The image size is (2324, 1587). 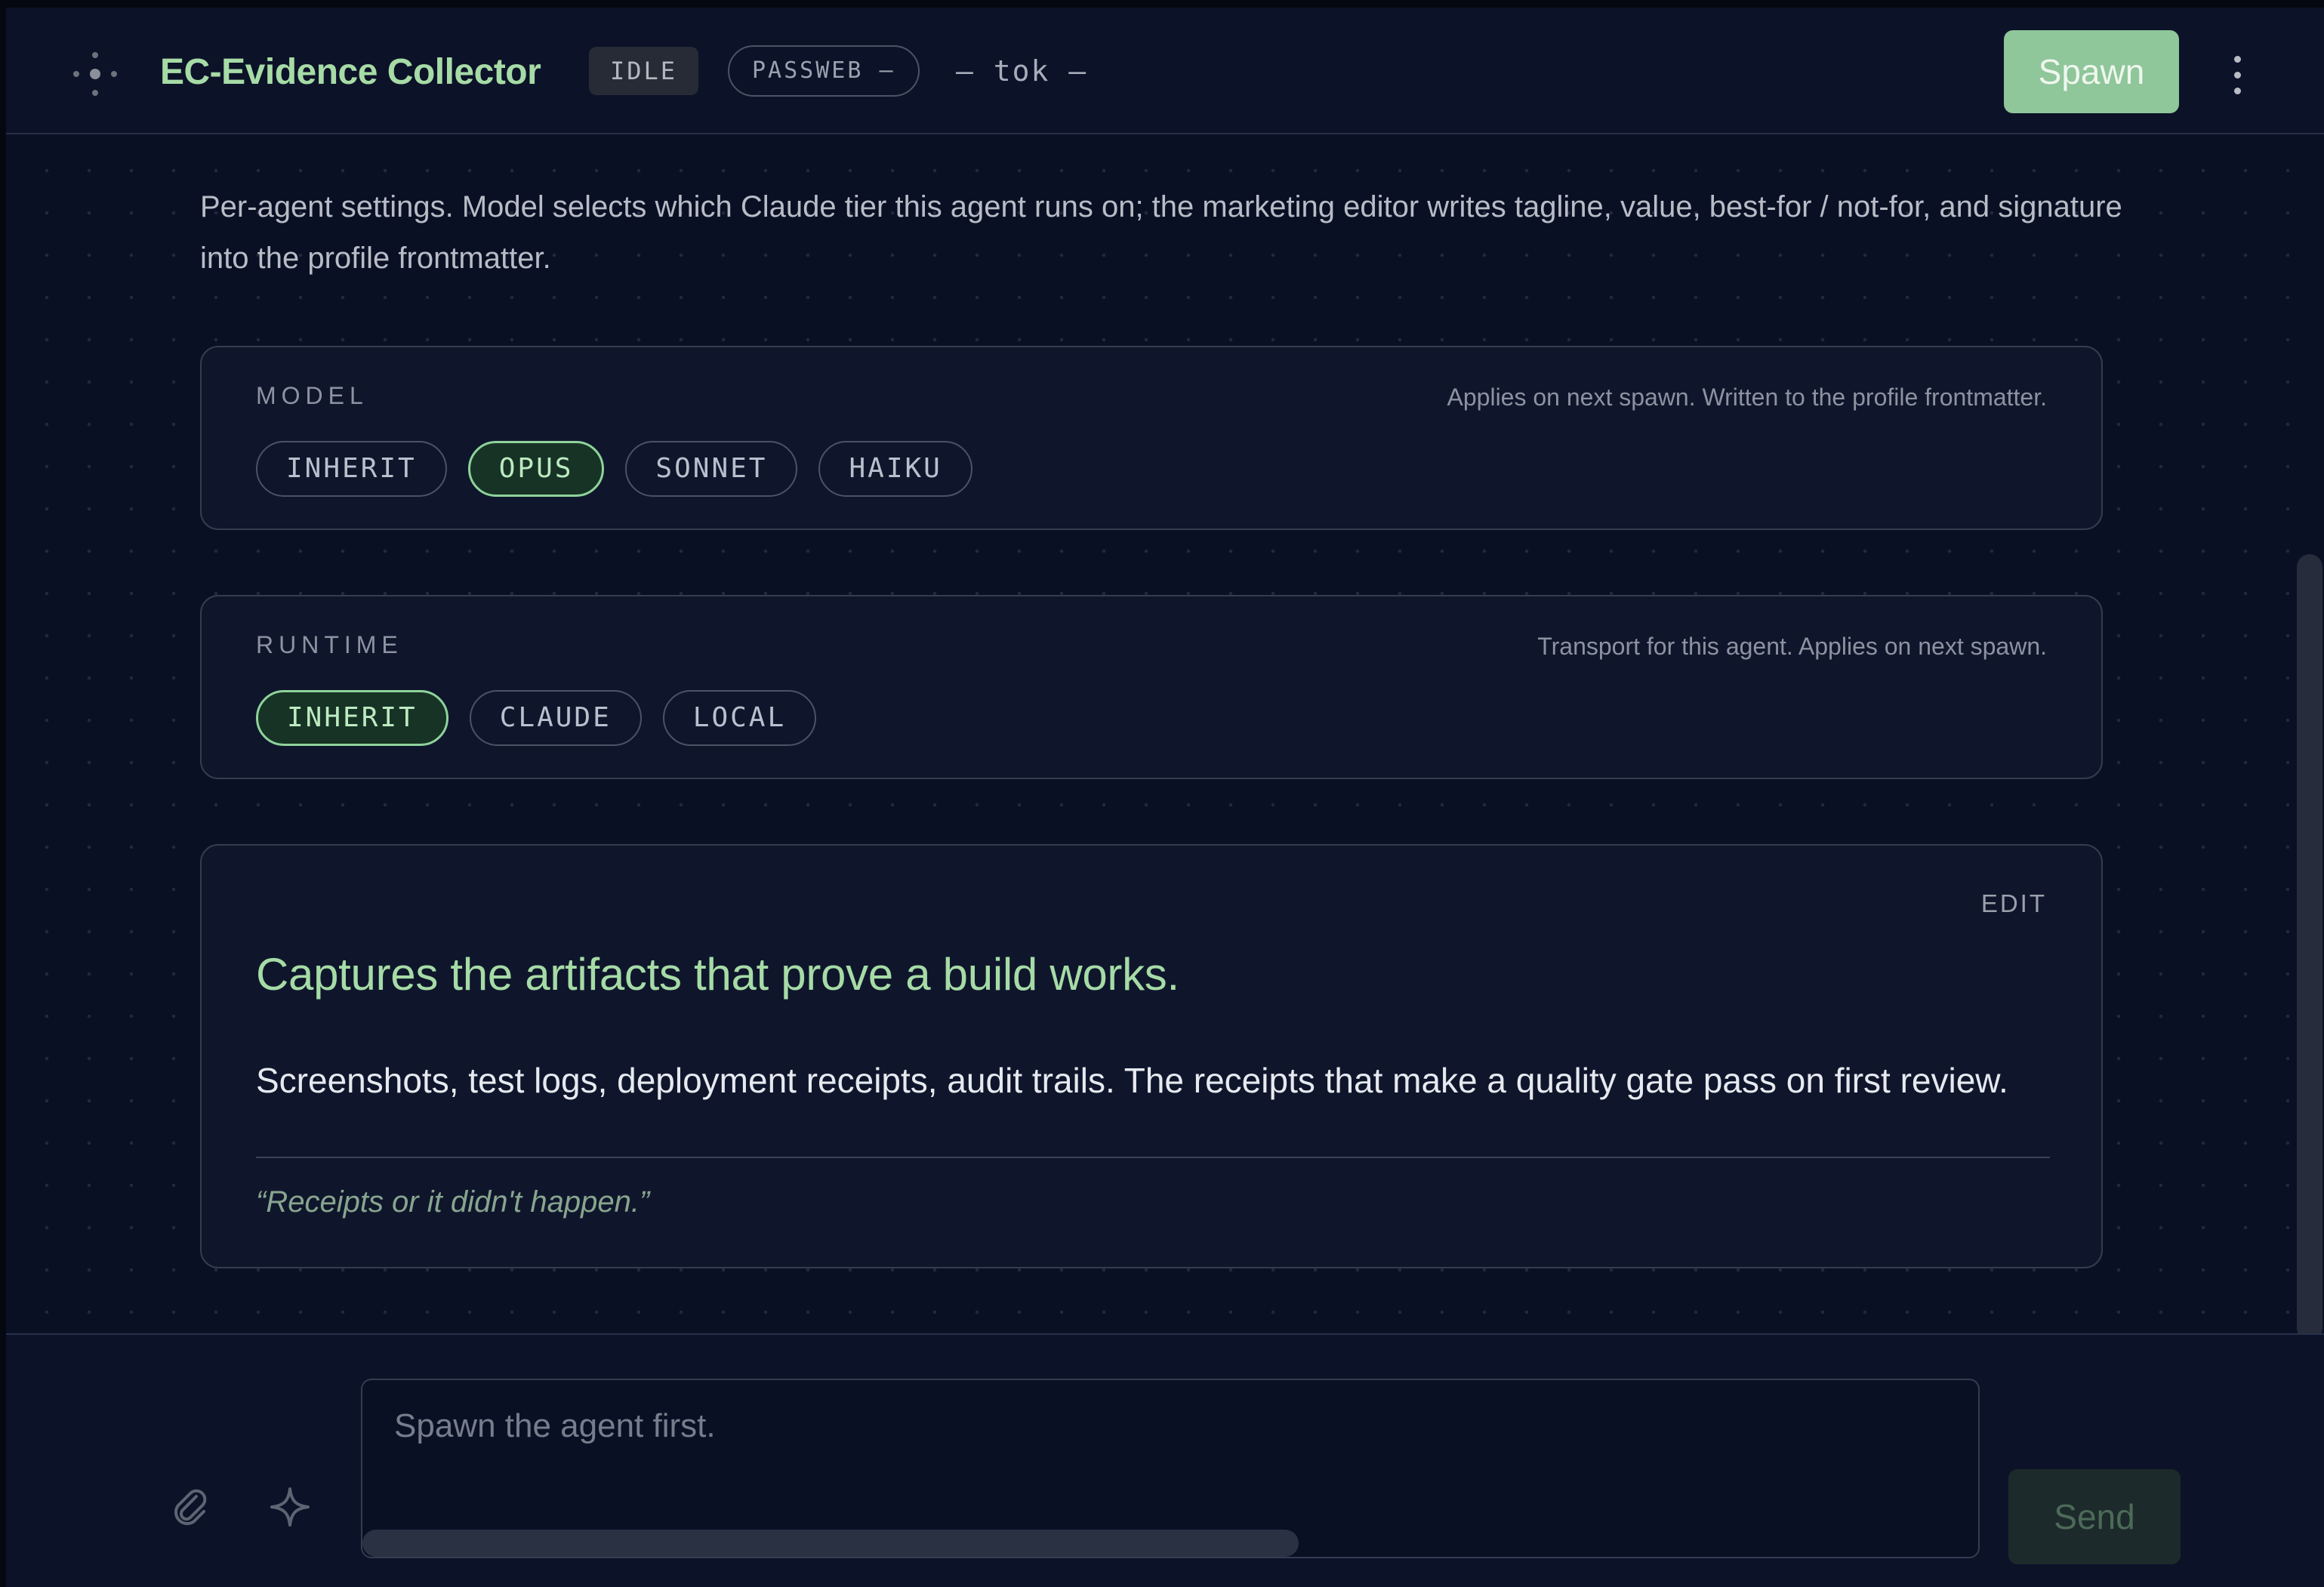 What do you see at coordinates (644, 71) in the screenshot?
I see `status-badge: IDLE` at bounding box center [644, 71].